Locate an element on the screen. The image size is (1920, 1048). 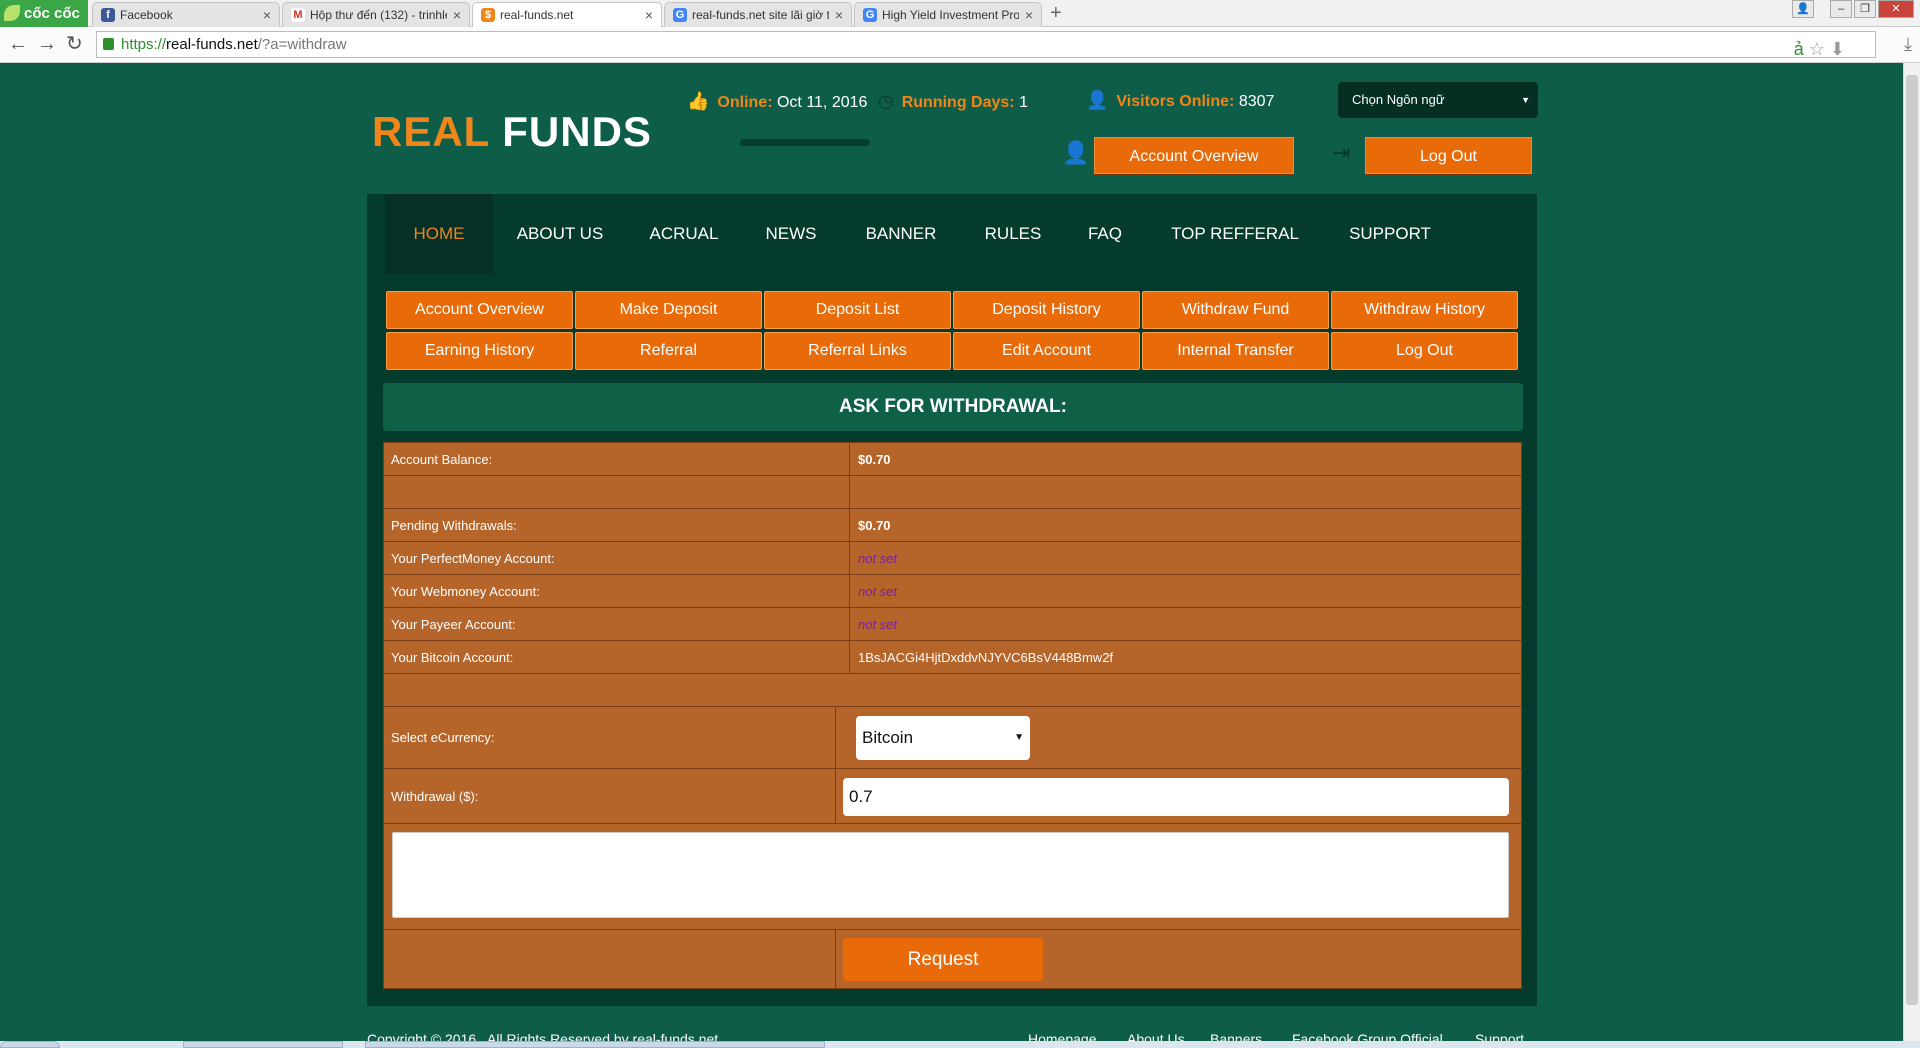
restore-icon: ❐ is located at coordinates (1865, 9).